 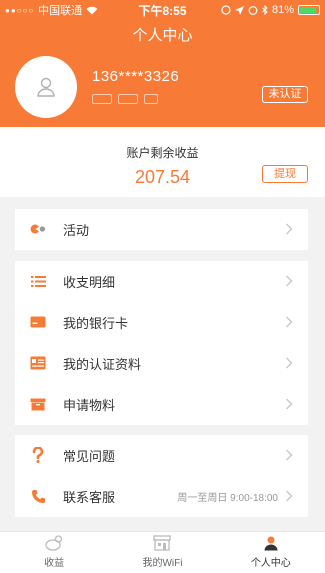 What do you see at coordinates (162, 543) in the screenshot?
I see `wifi-shop-icon` at bounding box center [162, 543].